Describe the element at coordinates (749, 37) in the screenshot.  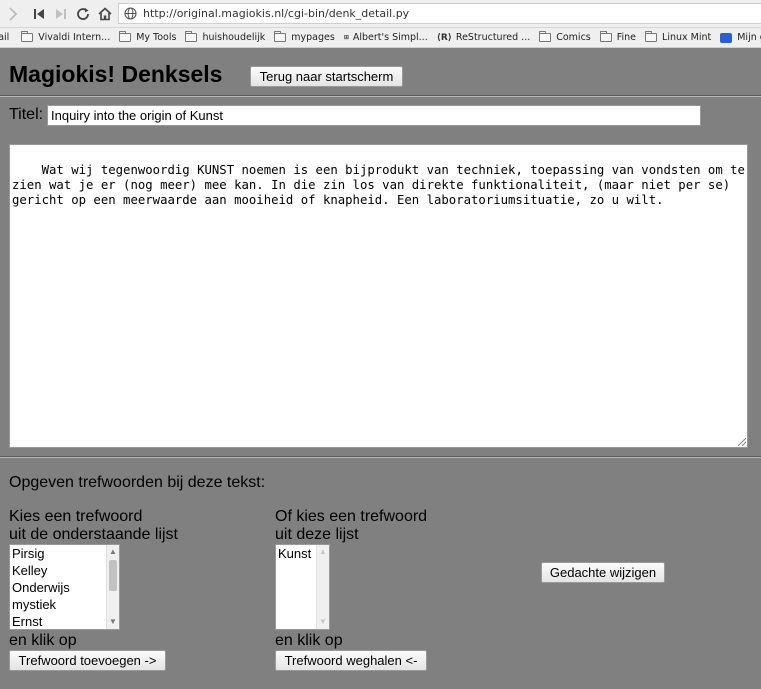
I see `bookmark-label: Mijn groepe` at that location.